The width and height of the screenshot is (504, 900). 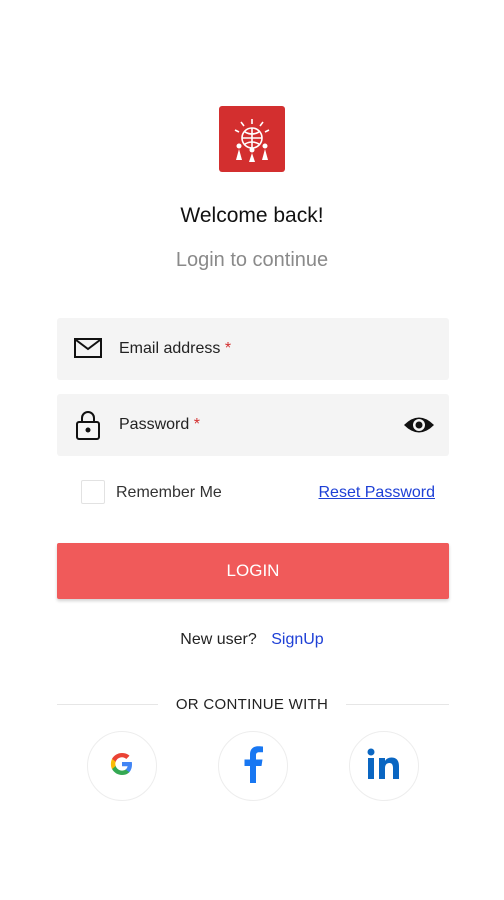 What do you see at coordinates (252, 704) in the screenshot?
I see `or-continue-with: OR CONTINUE WITH` at bounding box center [252, 704].